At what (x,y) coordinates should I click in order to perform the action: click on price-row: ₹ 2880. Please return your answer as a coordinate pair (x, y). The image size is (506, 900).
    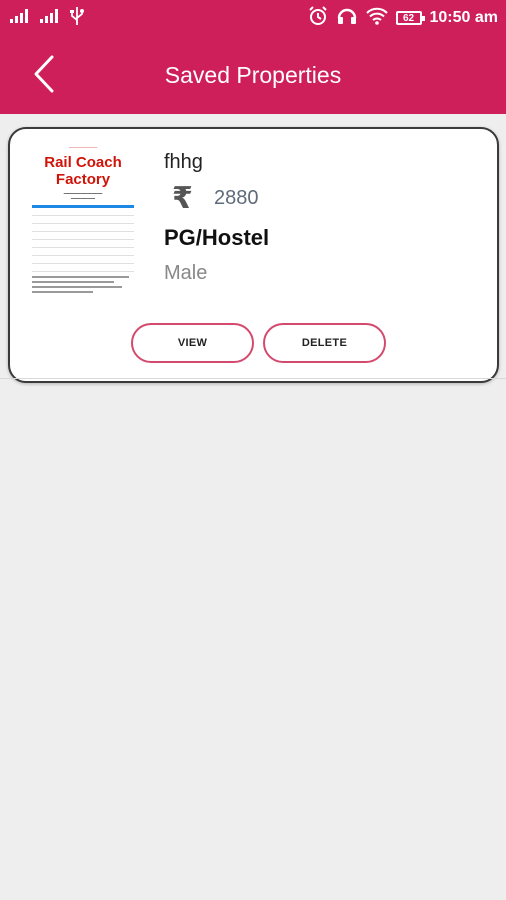
    Looking at the image, I should click on (215, 198).